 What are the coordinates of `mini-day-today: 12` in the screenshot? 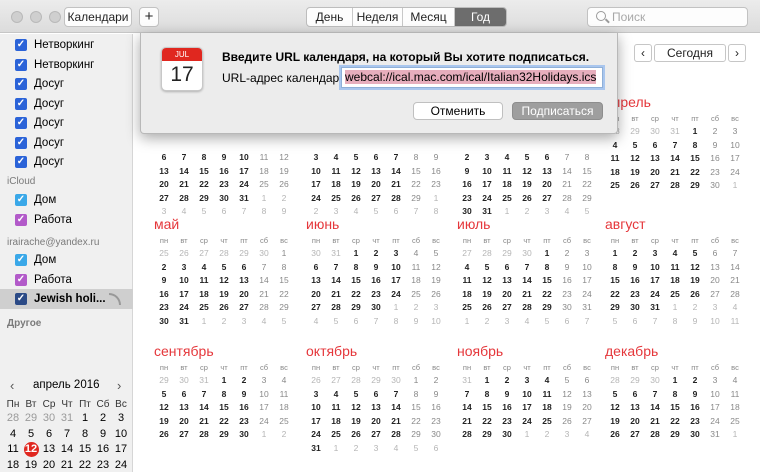 It's located at (31, 449).